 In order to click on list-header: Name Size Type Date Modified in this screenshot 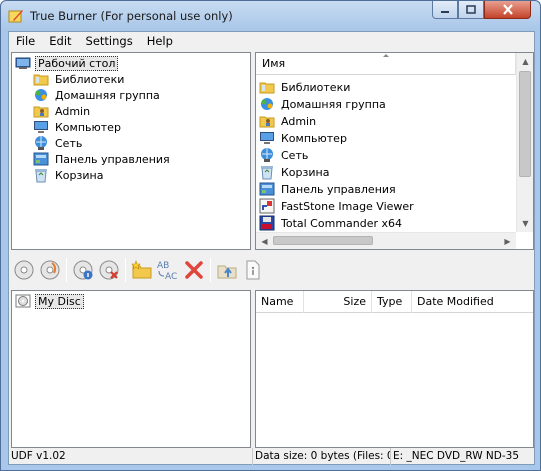, I will do `click(394, 302)`.